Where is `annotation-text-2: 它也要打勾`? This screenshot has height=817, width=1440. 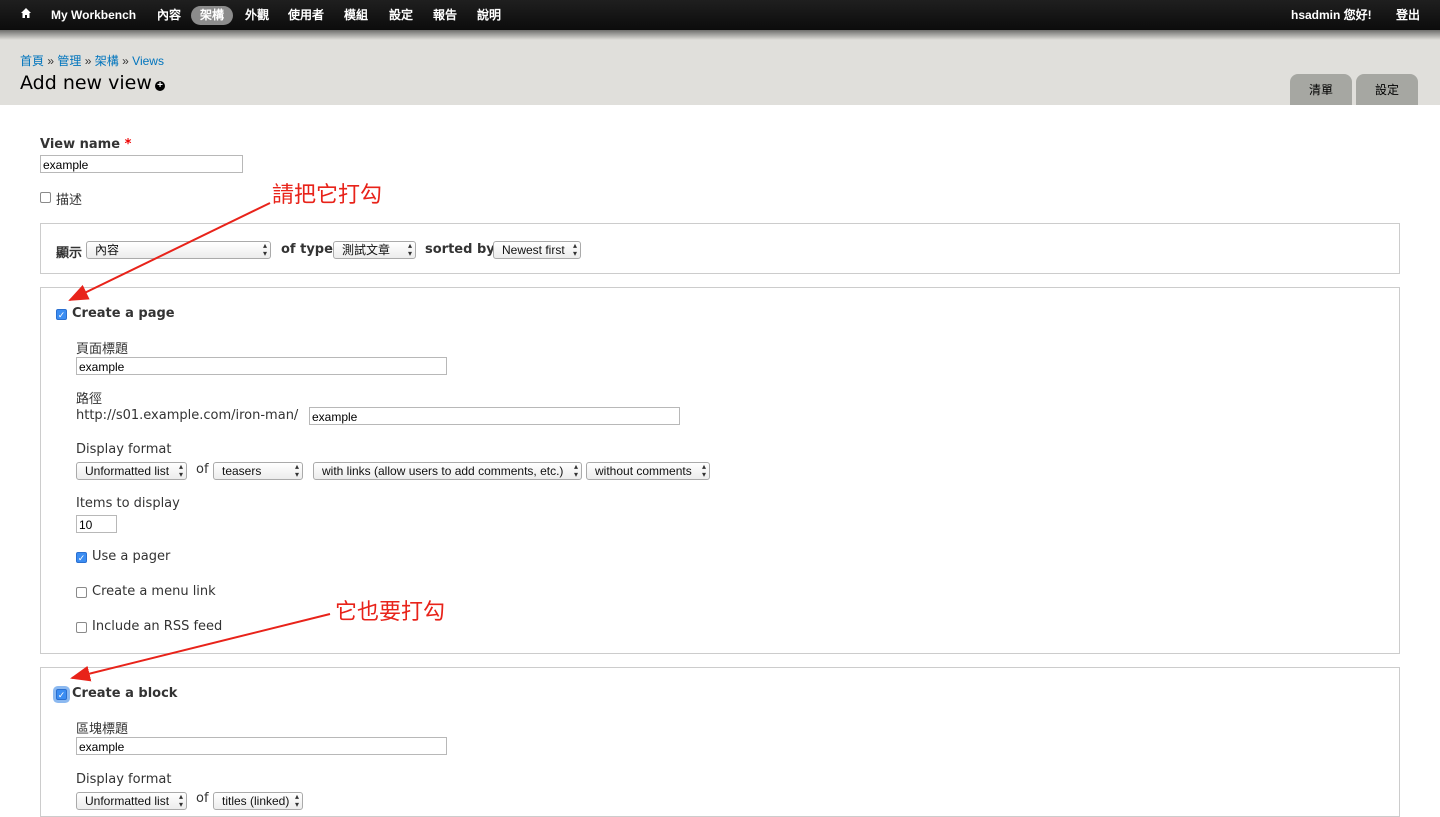
annotation-text-2: 它也要打勾 is located at coordinates (390, 612).